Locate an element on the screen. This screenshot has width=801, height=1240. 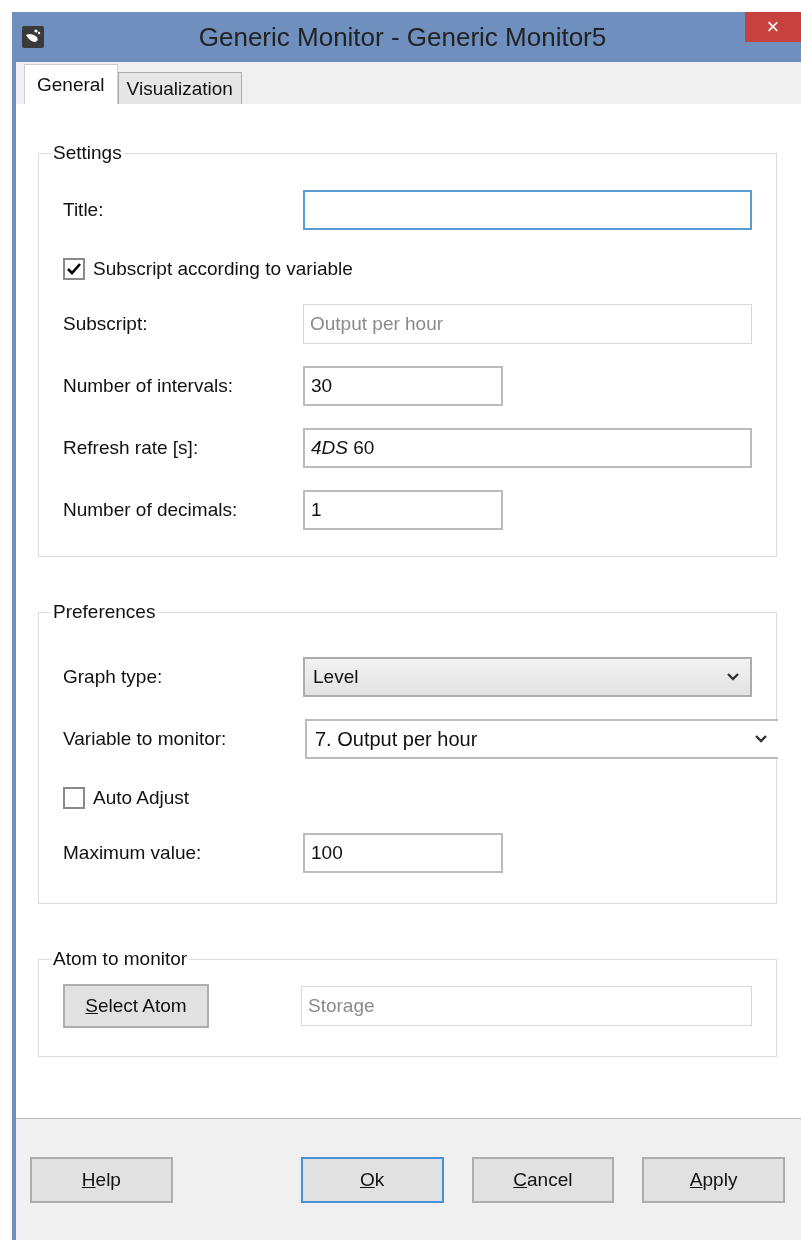
tab: Visualization is located at coordinates (179, 88).